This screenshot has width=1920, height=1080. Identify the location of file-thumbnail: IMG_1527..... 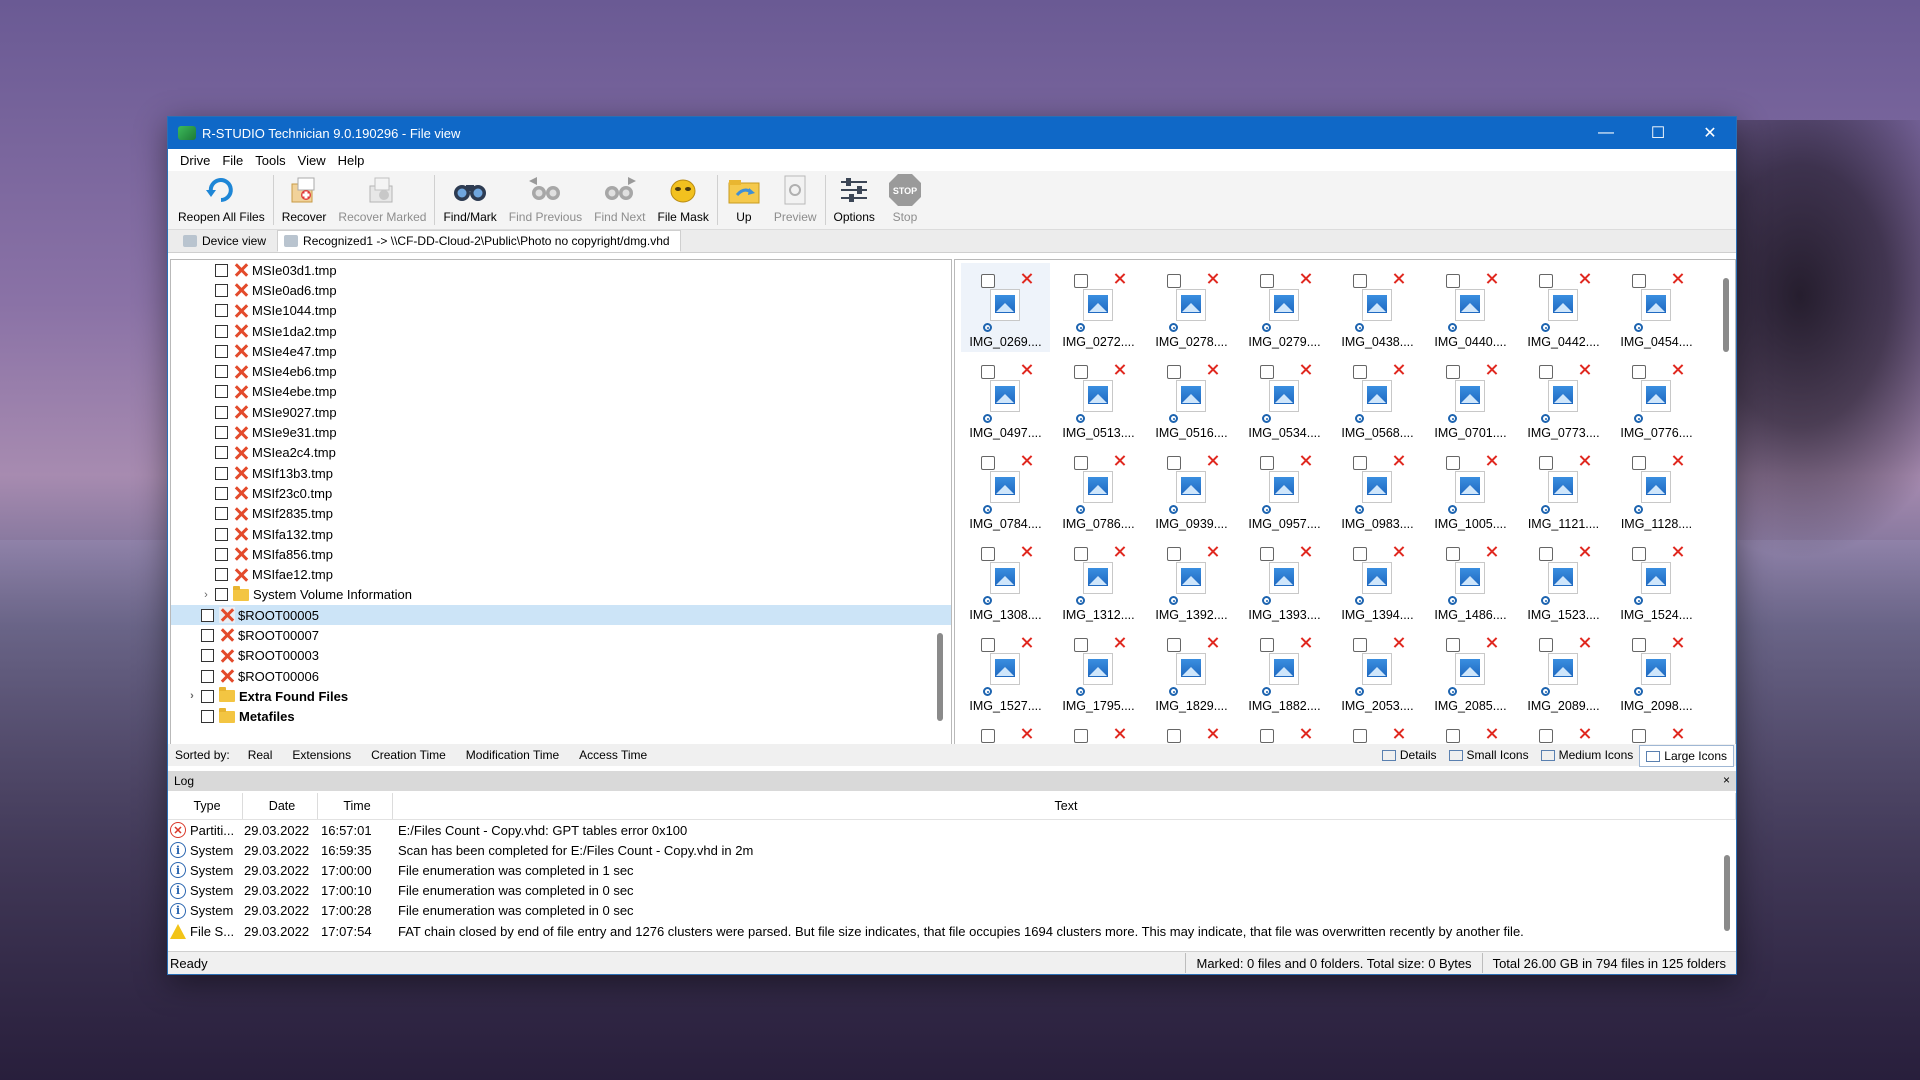
(1005, 671).